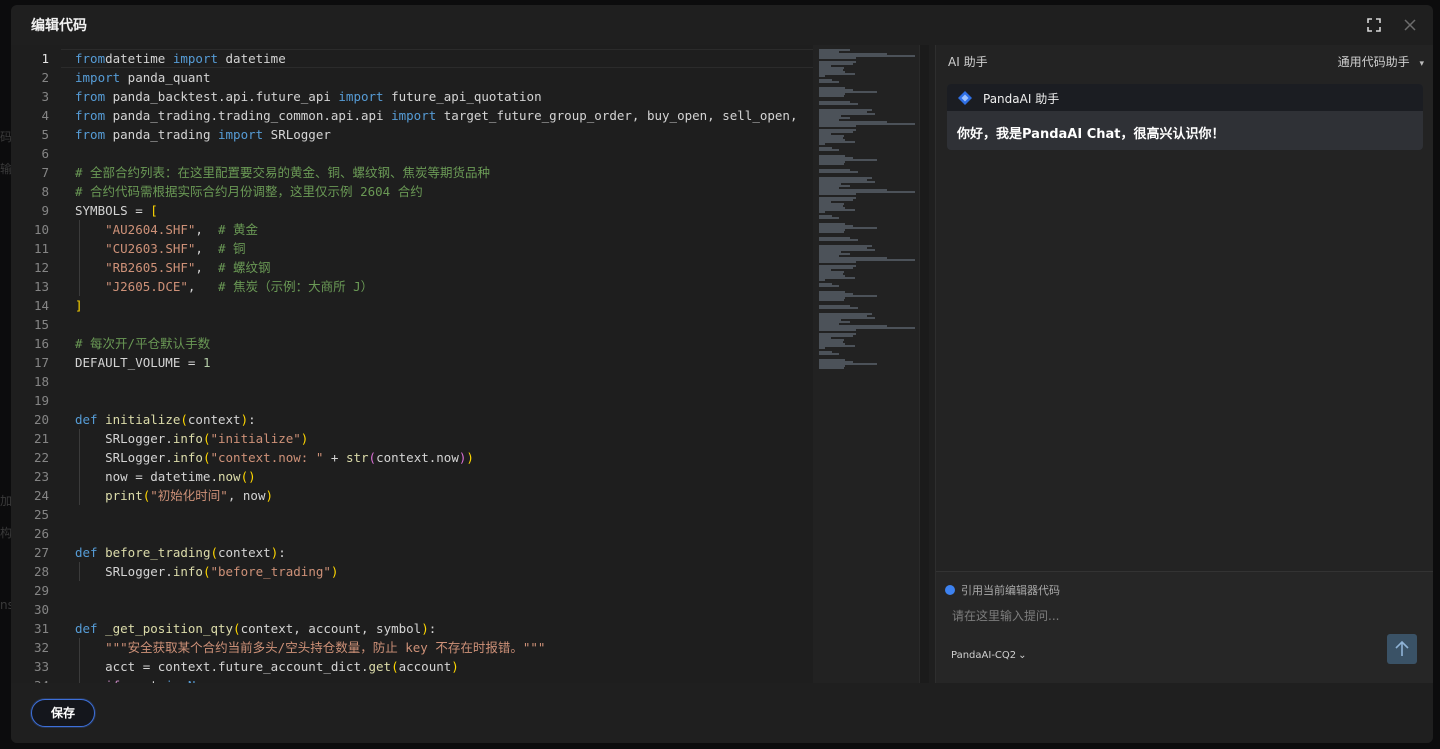  Describe the element at coordinates (249, 191) in the screenshot. I see `code-line: # 合约代码需根据实际合约月份调整，这里仅示例 2604 合约` at that location.